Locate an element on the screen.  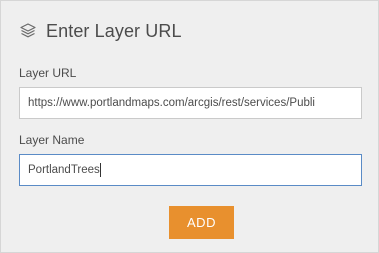
add-button: ADD is located at coordinates (201, 222).